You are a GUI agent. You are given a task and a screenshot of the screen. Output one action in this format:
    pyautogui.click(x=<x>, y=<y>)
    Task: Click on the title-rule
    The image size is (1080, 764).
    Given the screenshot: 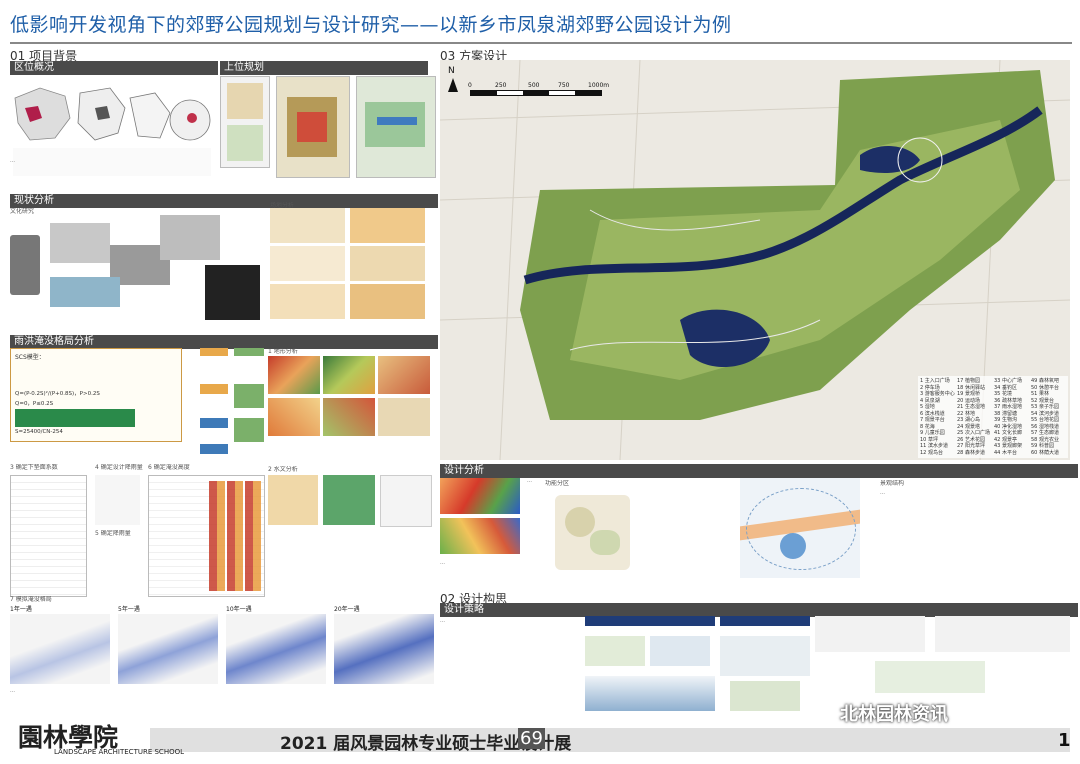 What is the action you would take?
    pyautogui.click(x=541, y=43)
    